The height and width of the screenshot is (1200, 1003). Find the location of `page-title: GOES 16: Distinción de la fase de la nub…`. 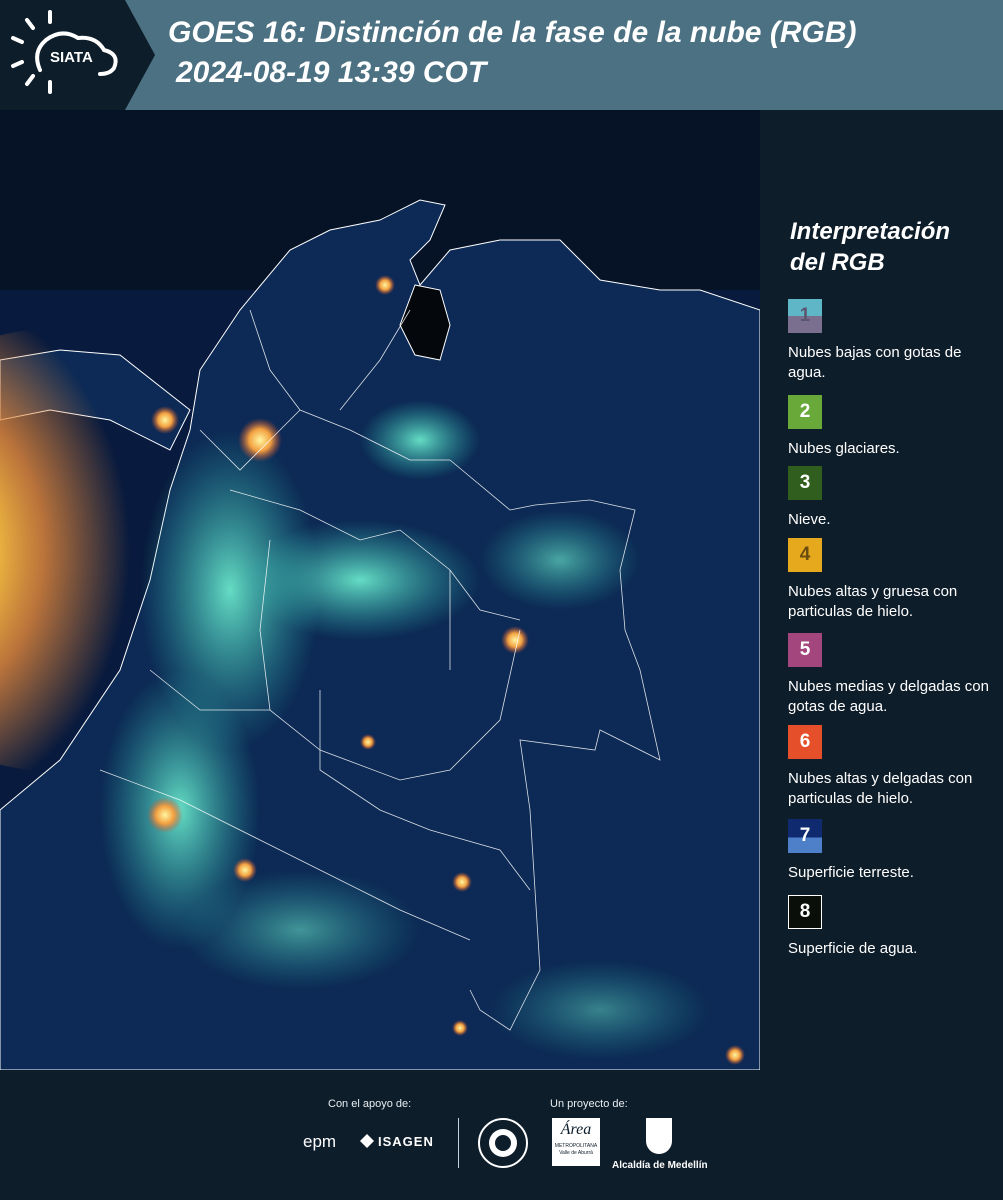

page-title: GOES 16: Distinción de la fase de la nub… is located at coordinates (512, 32).